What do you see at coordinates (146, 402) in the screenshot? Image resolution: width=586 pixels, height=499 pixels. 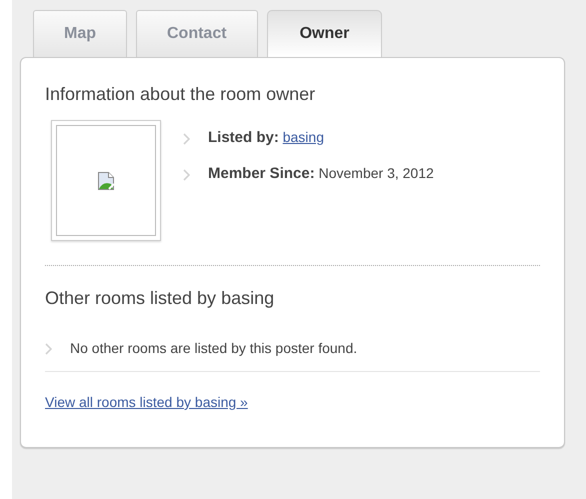 I see `view-all-link: View all rooms listed by basing »` at bounding box center [146, 402].